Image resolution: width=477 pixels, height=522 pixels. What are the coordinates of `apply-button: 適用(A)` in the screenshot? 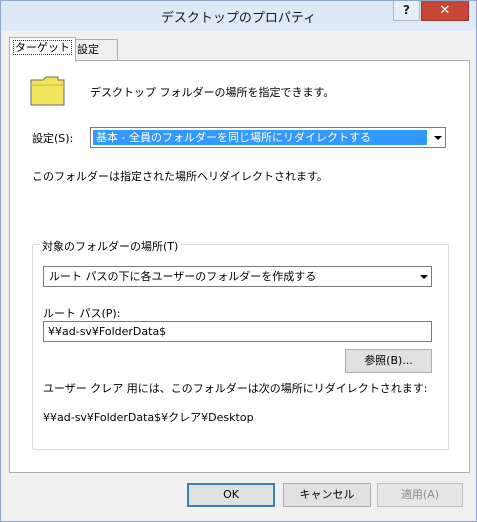 It's located at (420, 495).